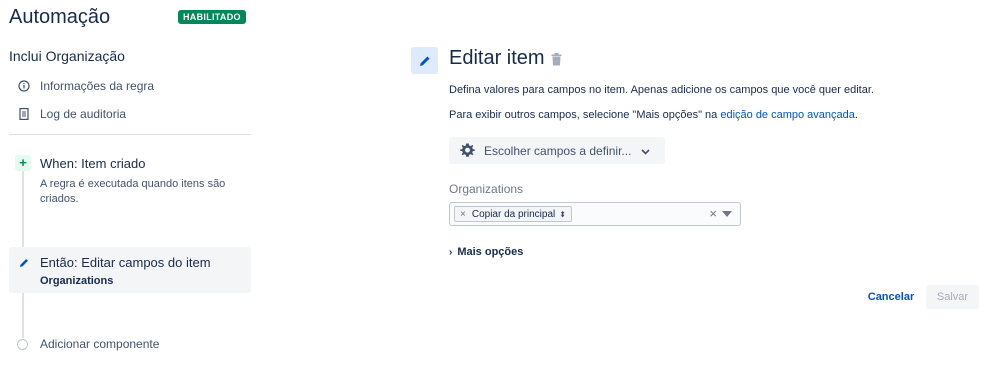 The image size is (999, 366). Describe the element at coordinates (99, 344) in the screenshot. I see `add-component-button: Adicionar componente` at that location.